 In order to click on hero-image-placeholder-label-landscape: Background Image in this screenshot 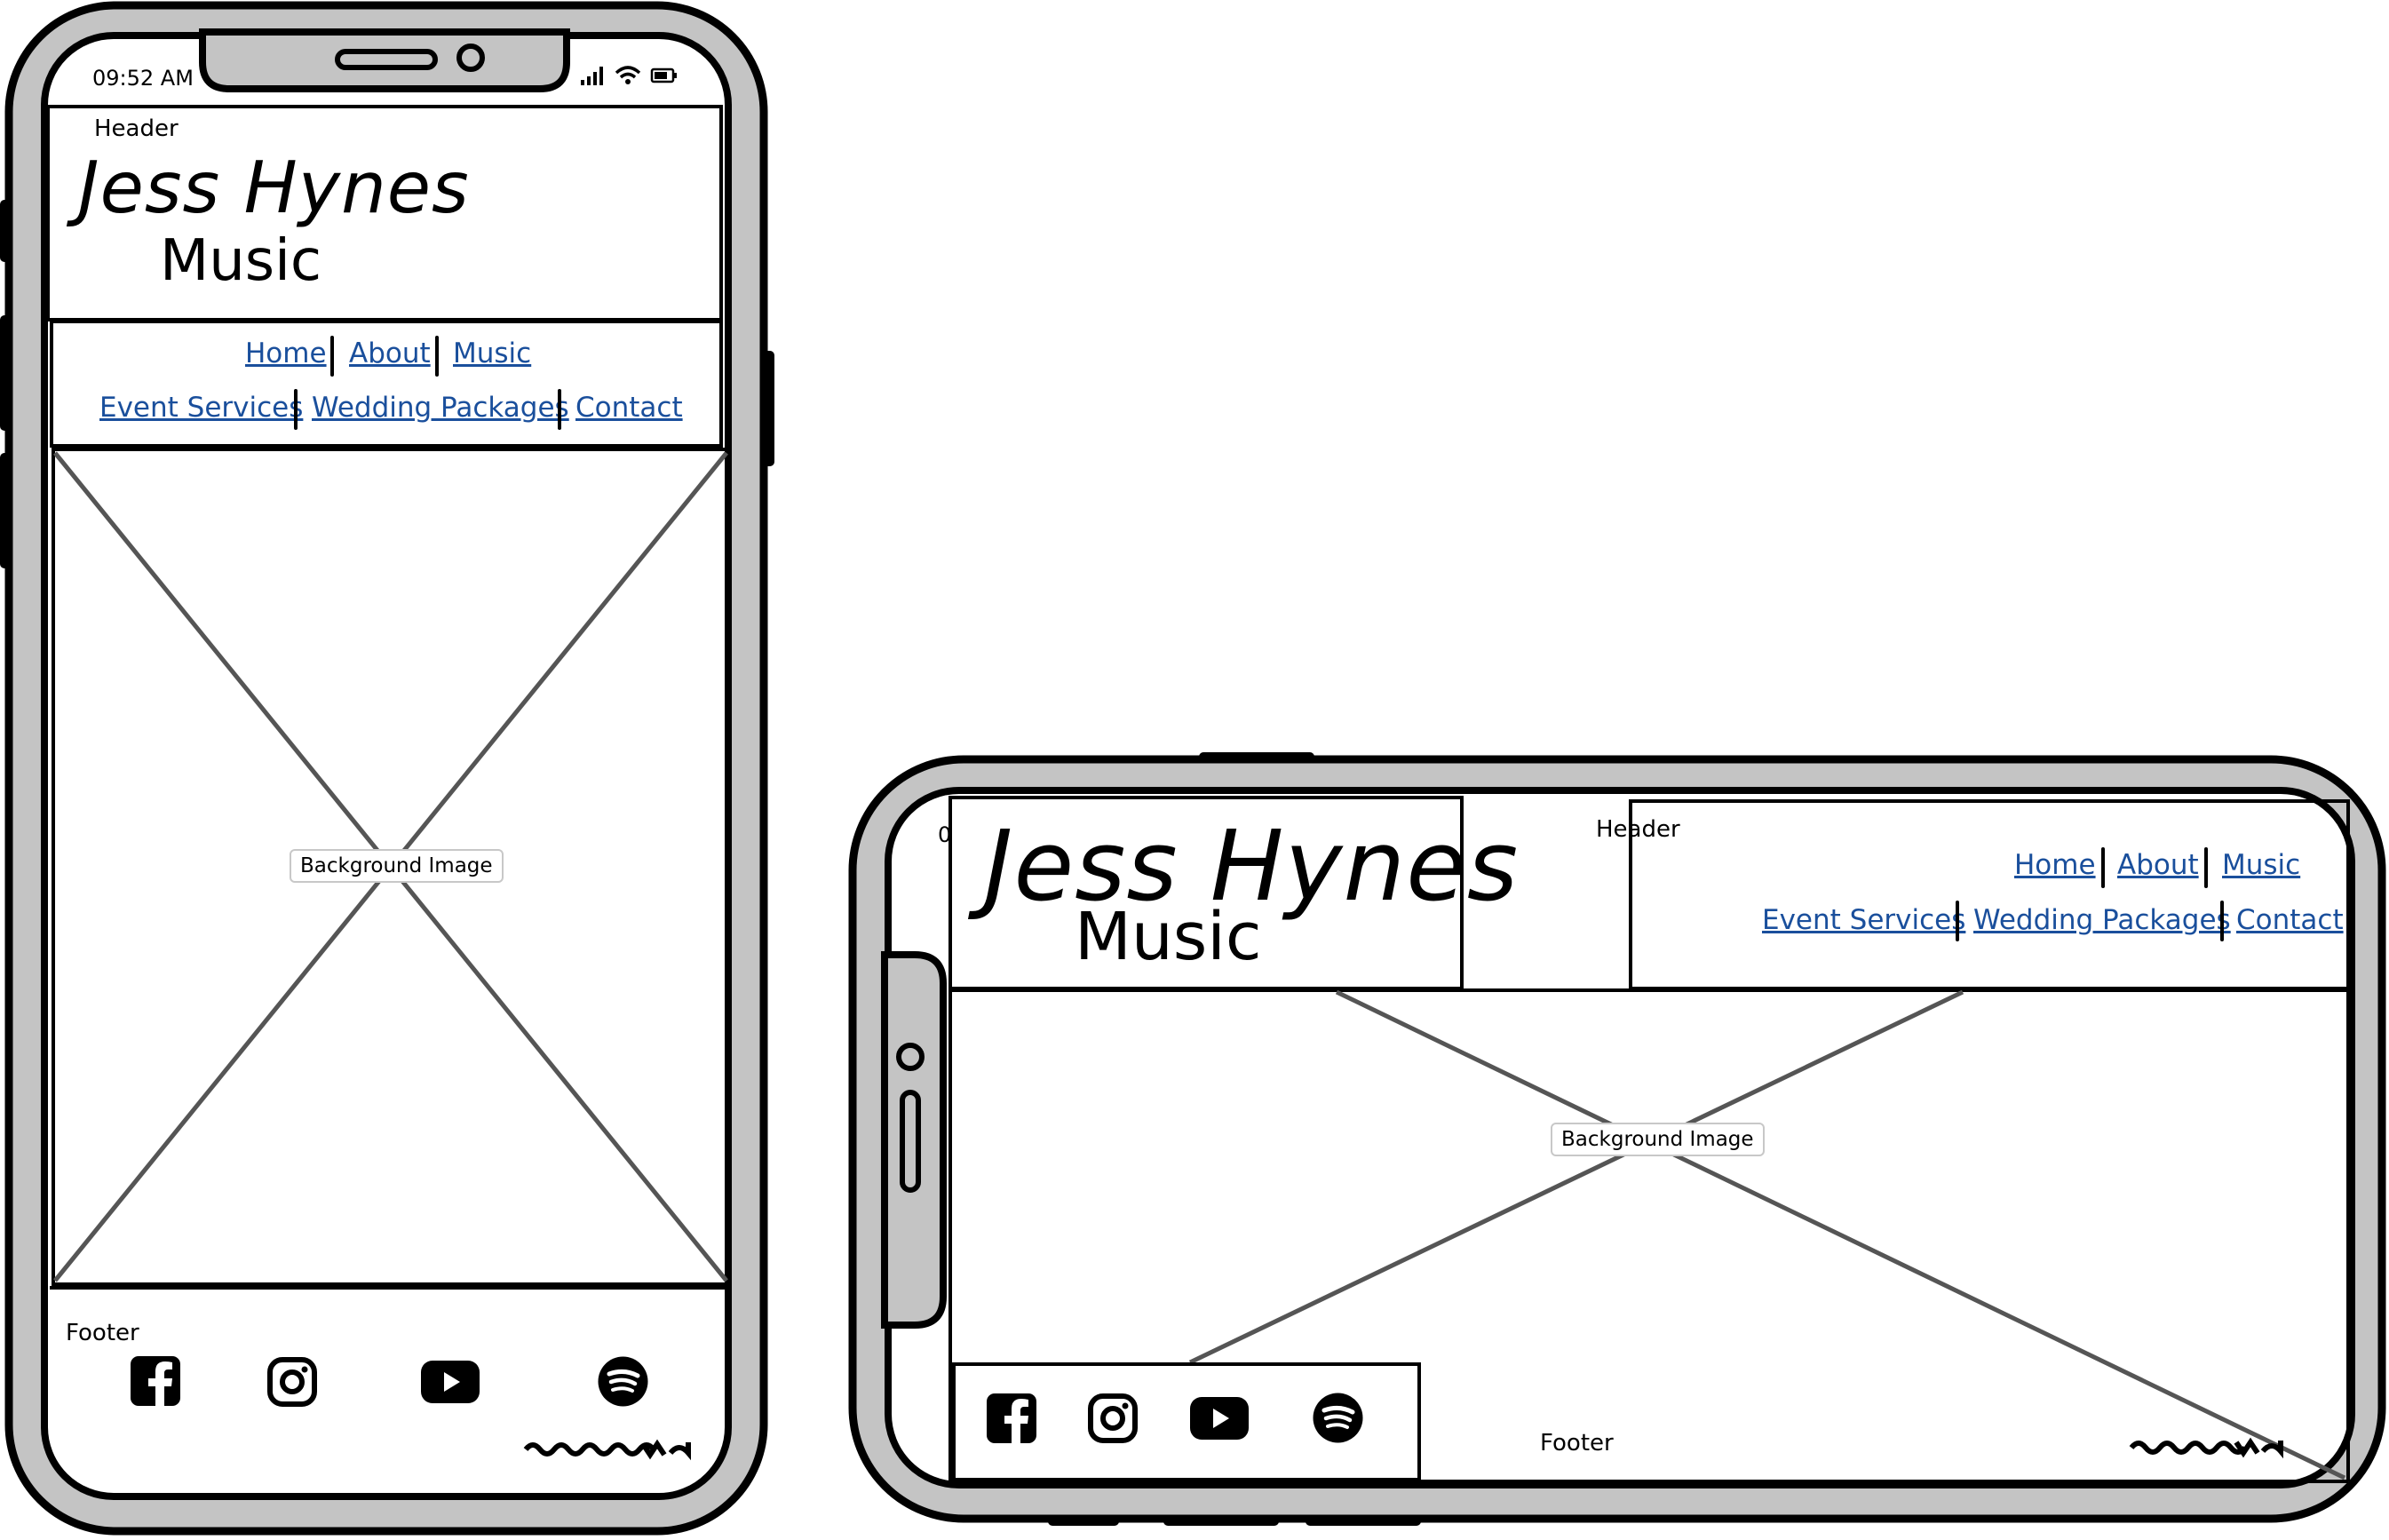, I will do `click(1658, 1139)`.